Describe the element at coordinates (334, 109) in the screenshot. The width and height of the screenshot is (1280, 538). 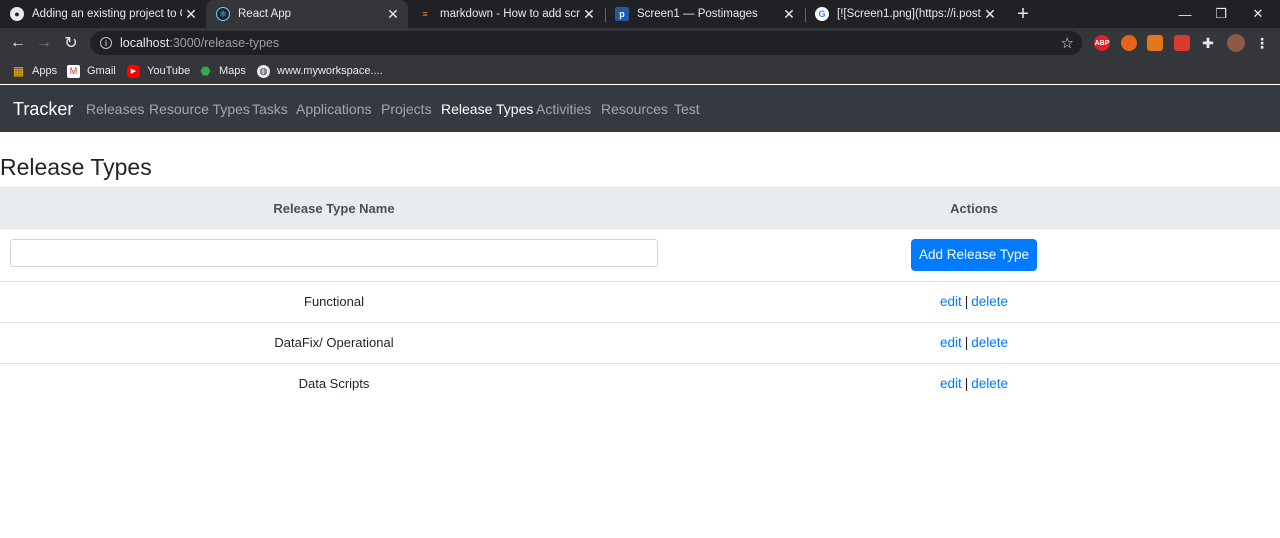
I see `nav-applications: Applications` at that location.